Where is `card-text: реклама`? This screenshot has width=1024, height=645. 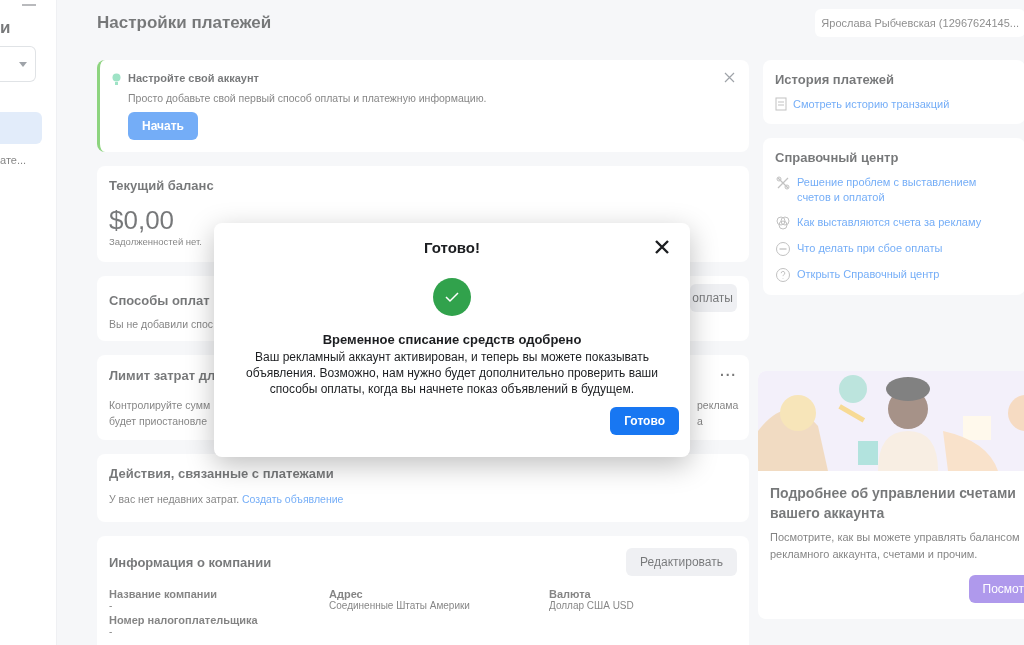
card-text: реклама is located at coordinates (718, 405).